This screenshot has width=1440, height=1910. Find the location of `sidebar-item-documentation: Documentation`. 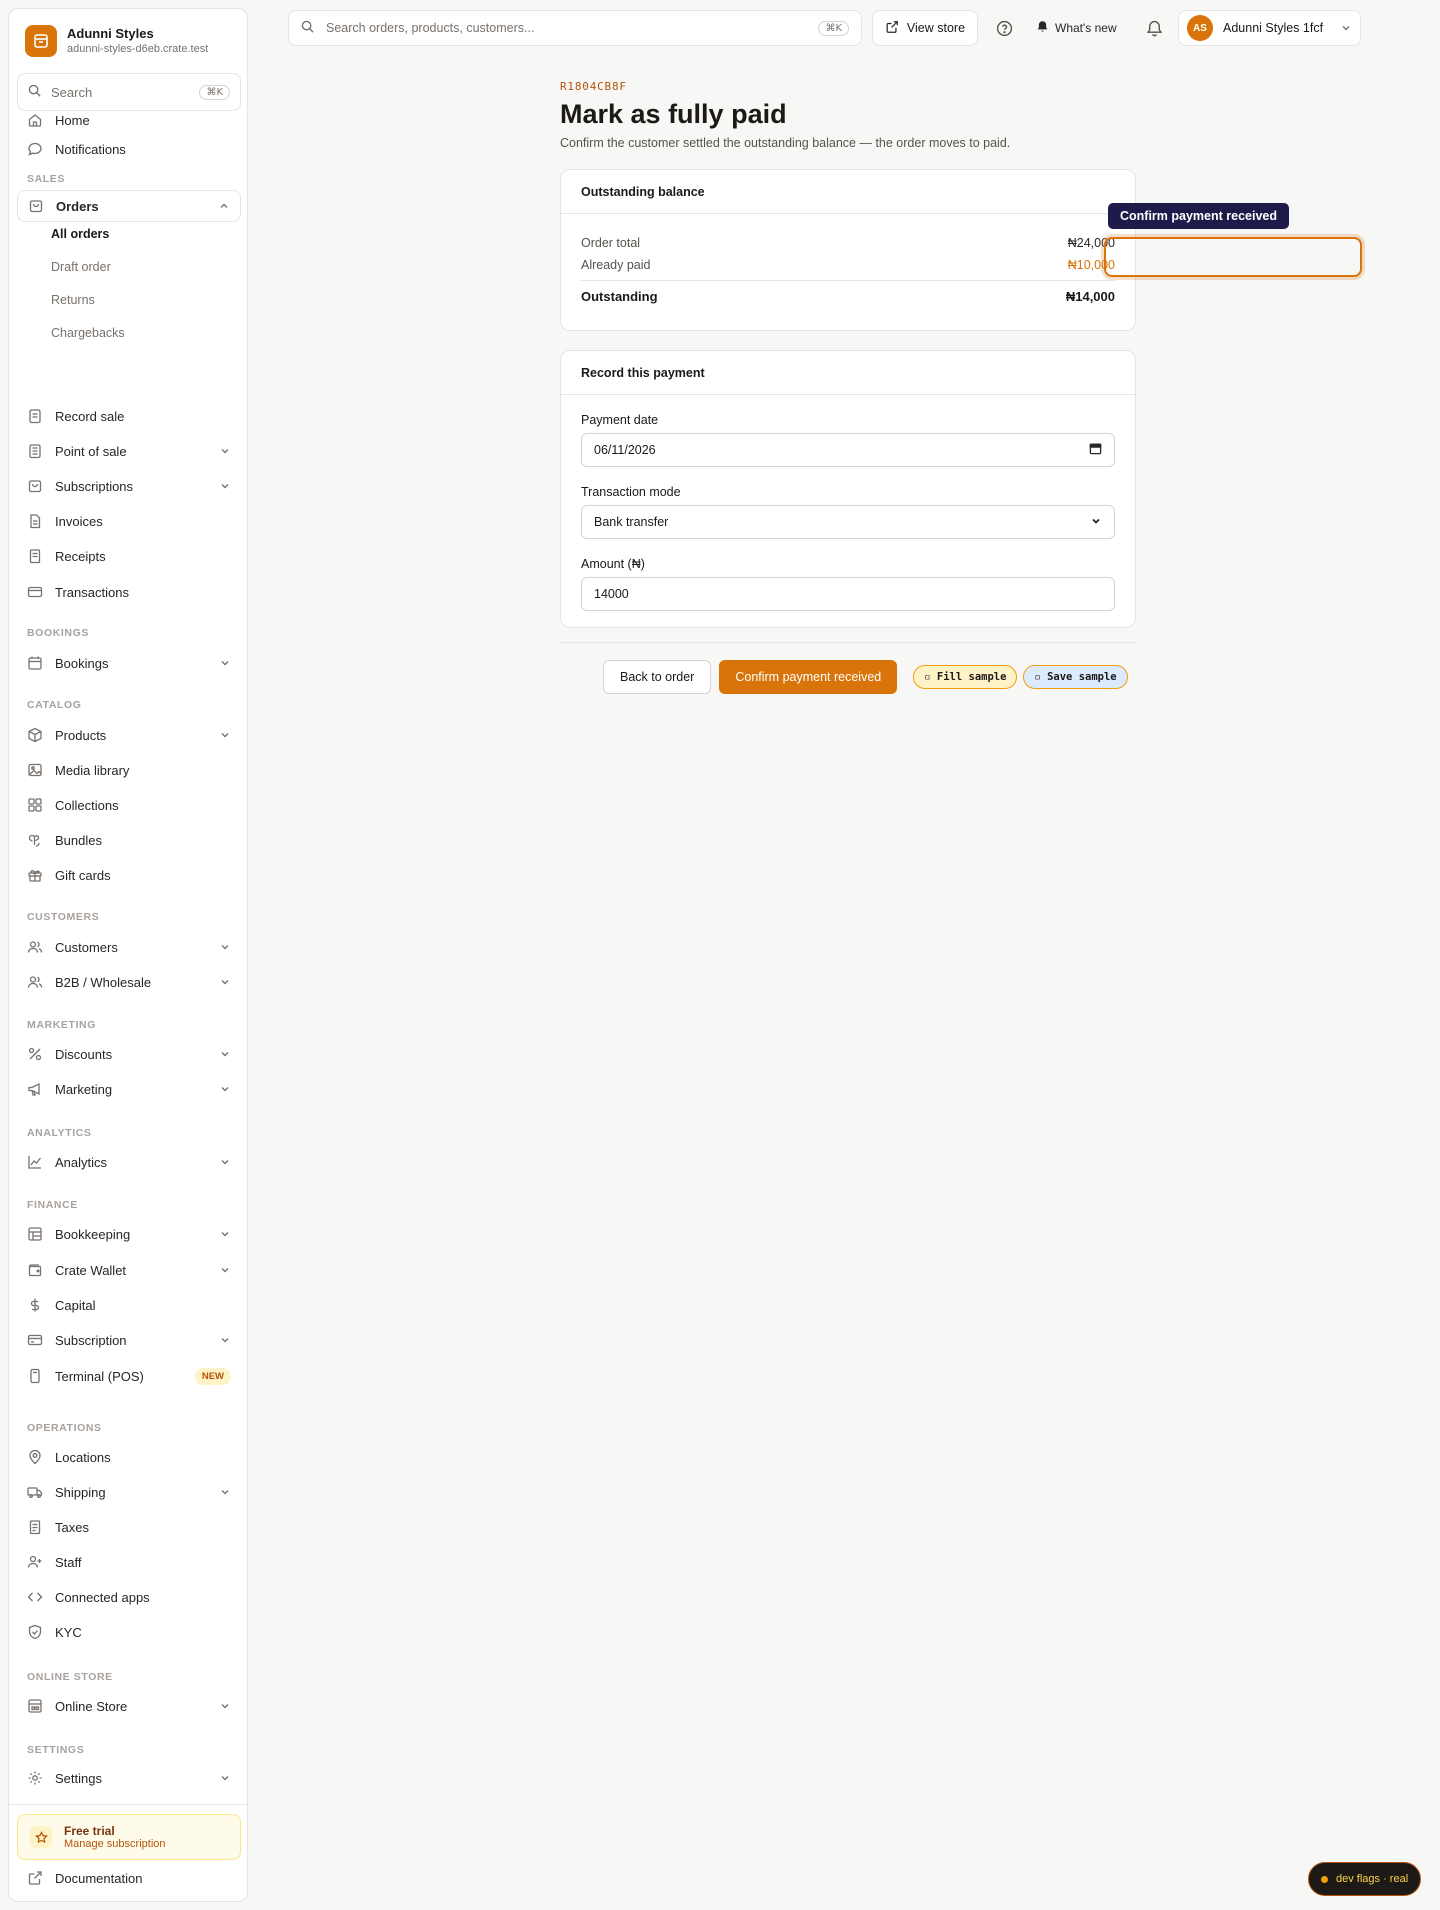

sidebar-item-documentation: Documentation is located at coordinates (129, 1878).